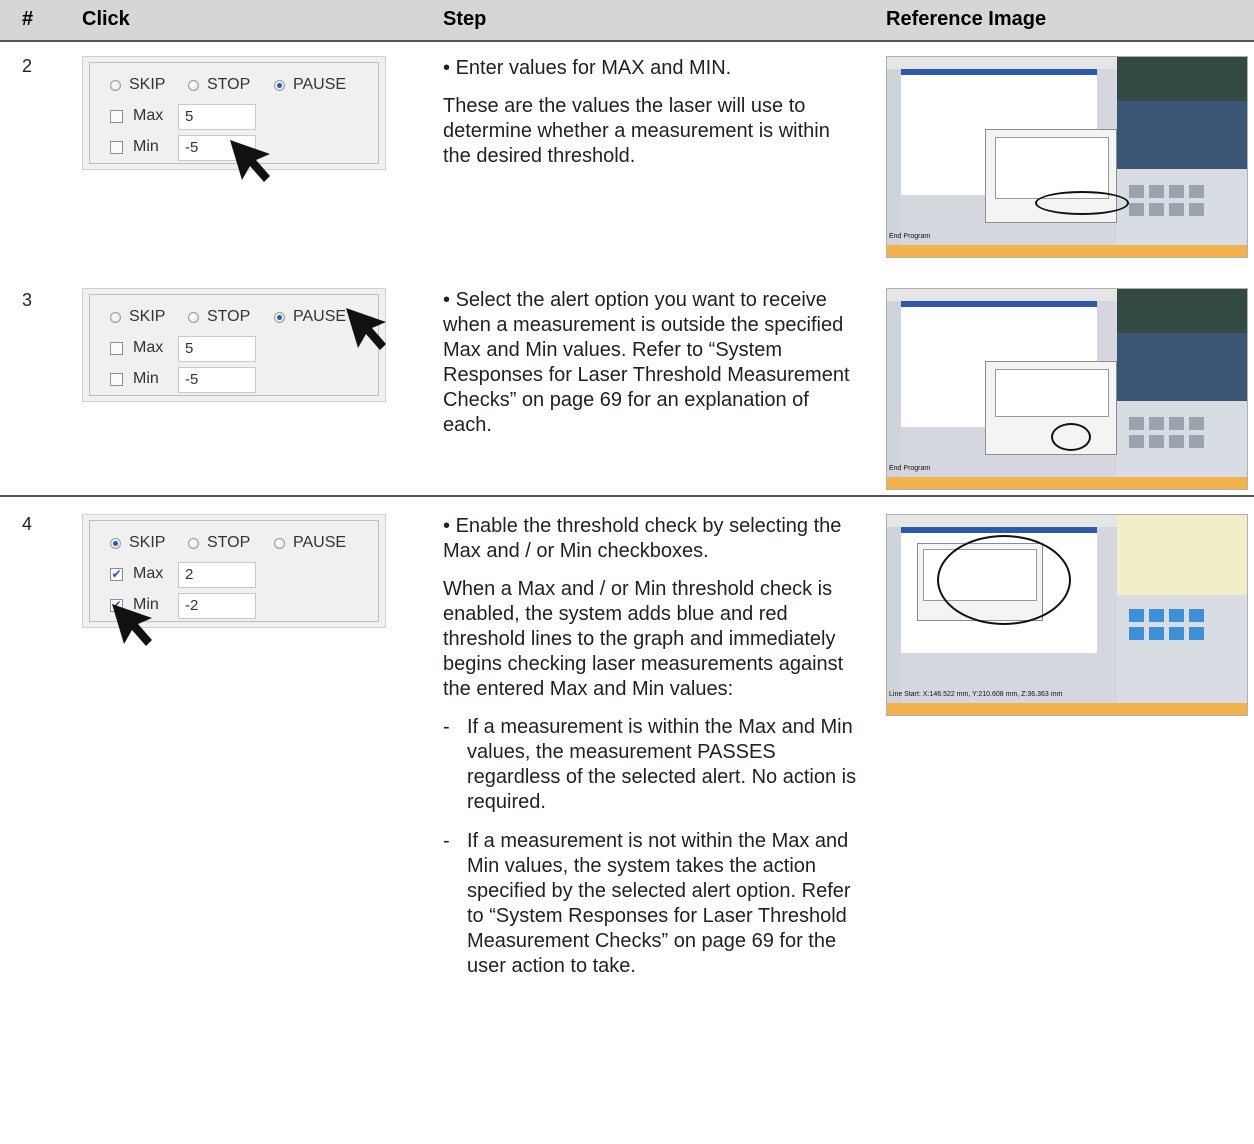 This screenshot has width=1254, height=1144. What do you see at coordinates (106, 19) in the screenshot?
I see `col-click-header: Click` at bounding box center [106, 19].